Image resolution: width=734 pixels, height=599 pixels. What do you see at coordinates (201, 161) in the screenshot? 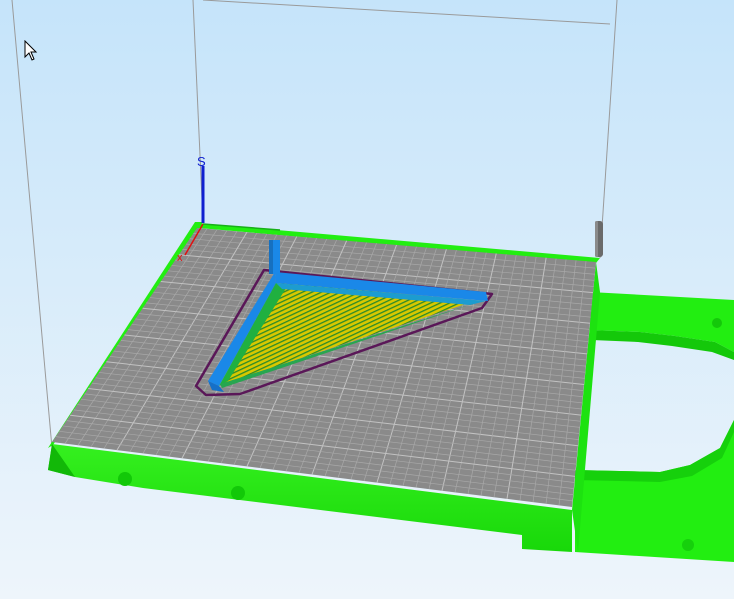
I see `z-axis-icon: S` at bounding box center [201, 161].